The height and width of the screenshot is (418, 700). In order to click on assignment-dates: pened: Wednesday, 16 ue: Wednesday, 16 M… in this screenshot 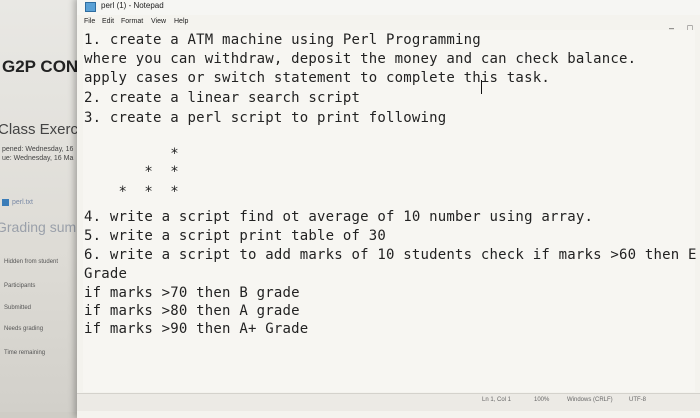, I will do `click(37, 154)`.